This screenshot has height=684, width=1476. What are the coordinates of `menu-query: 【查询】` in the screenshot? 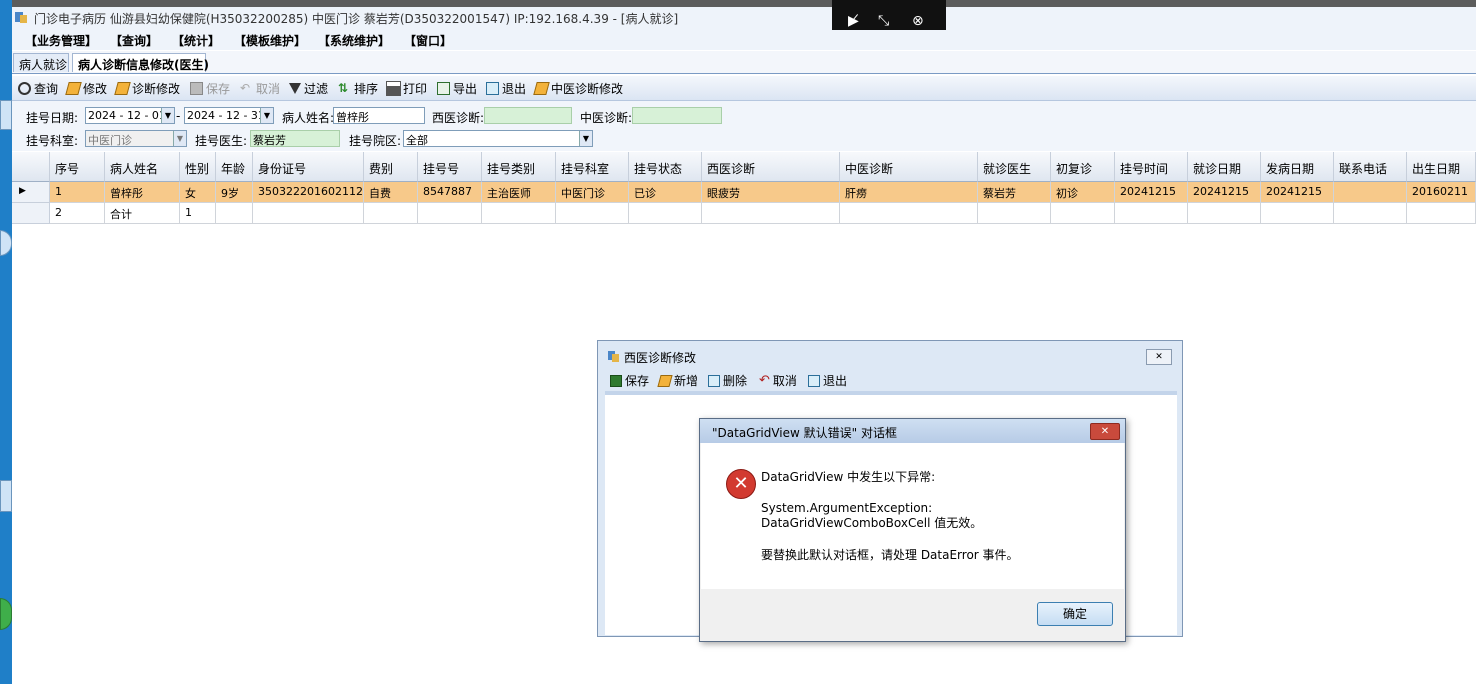 It's located at (134, 40).